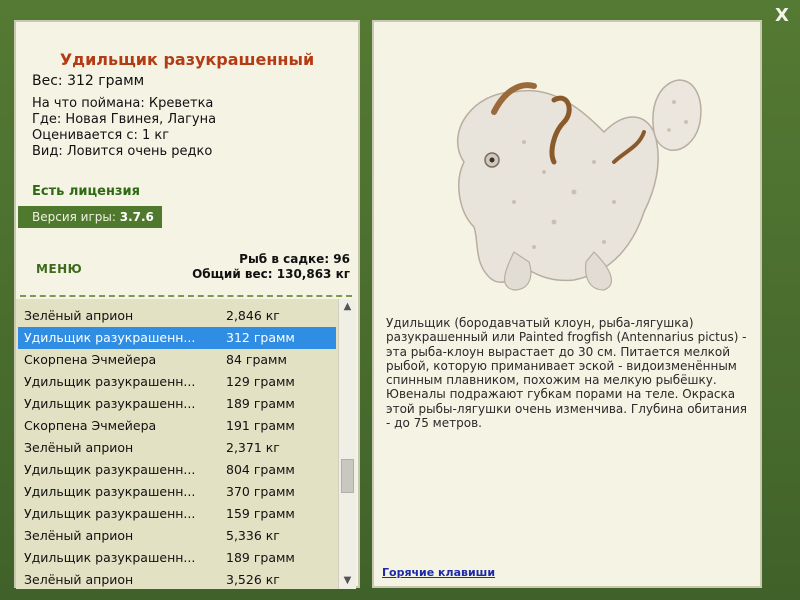 Image resolution: width=800 pixels, height=600 pixels. What do you see at coordinates (253, 579) in the screenshot?
I see `catch-fish-weight: 3,526 кг` at bounding box center [253, 579].